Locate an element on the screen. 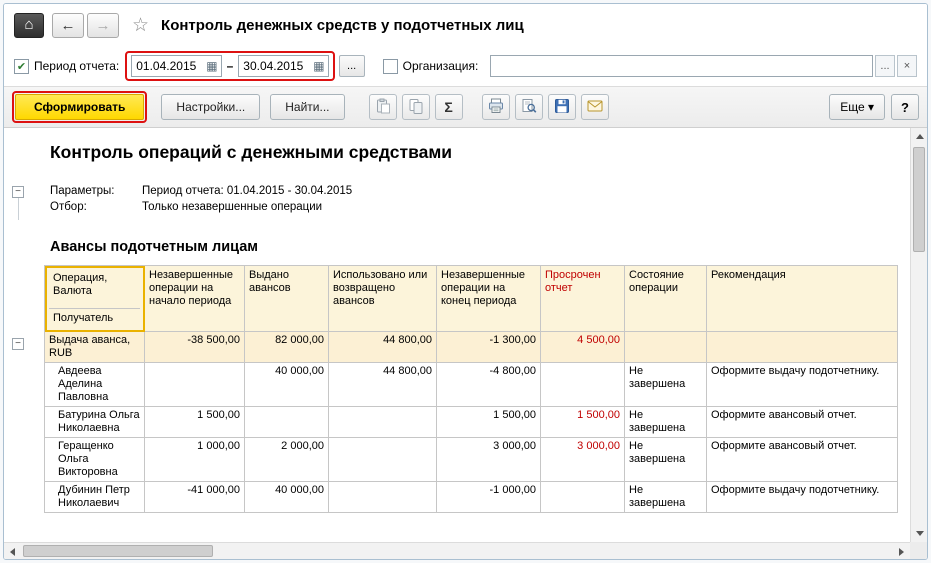  vertical-scroll-thumb is located at coordinates (919, 199).